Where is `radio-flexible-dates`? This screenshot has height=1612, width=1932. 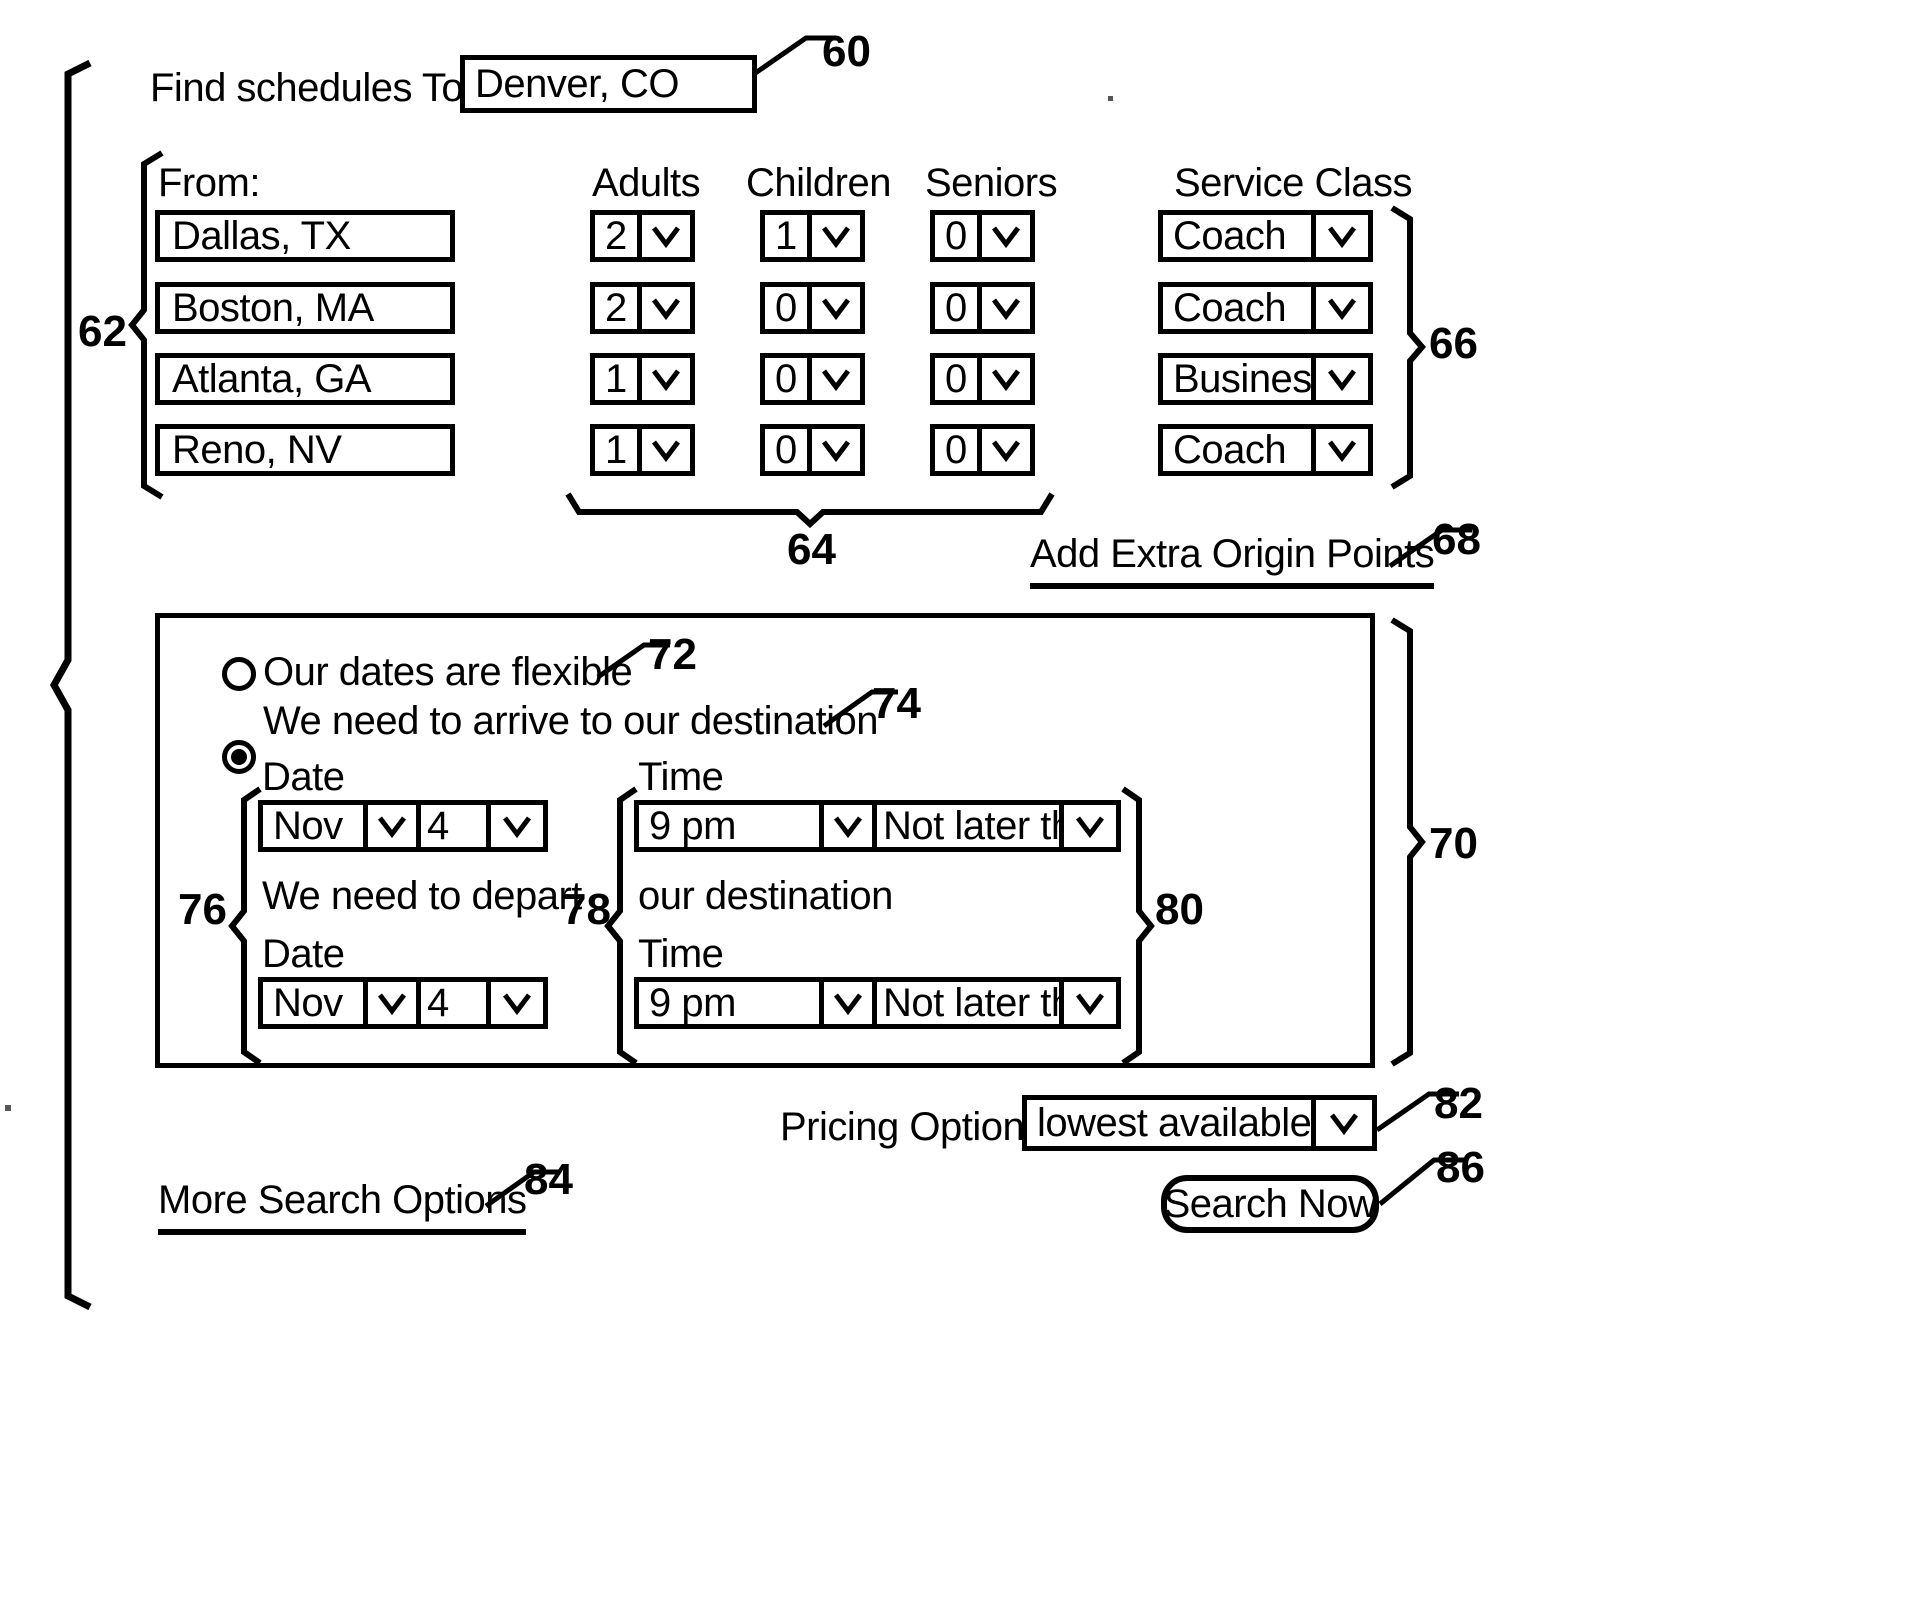
radio-flexible-dates is located at coordinates (239, 674).